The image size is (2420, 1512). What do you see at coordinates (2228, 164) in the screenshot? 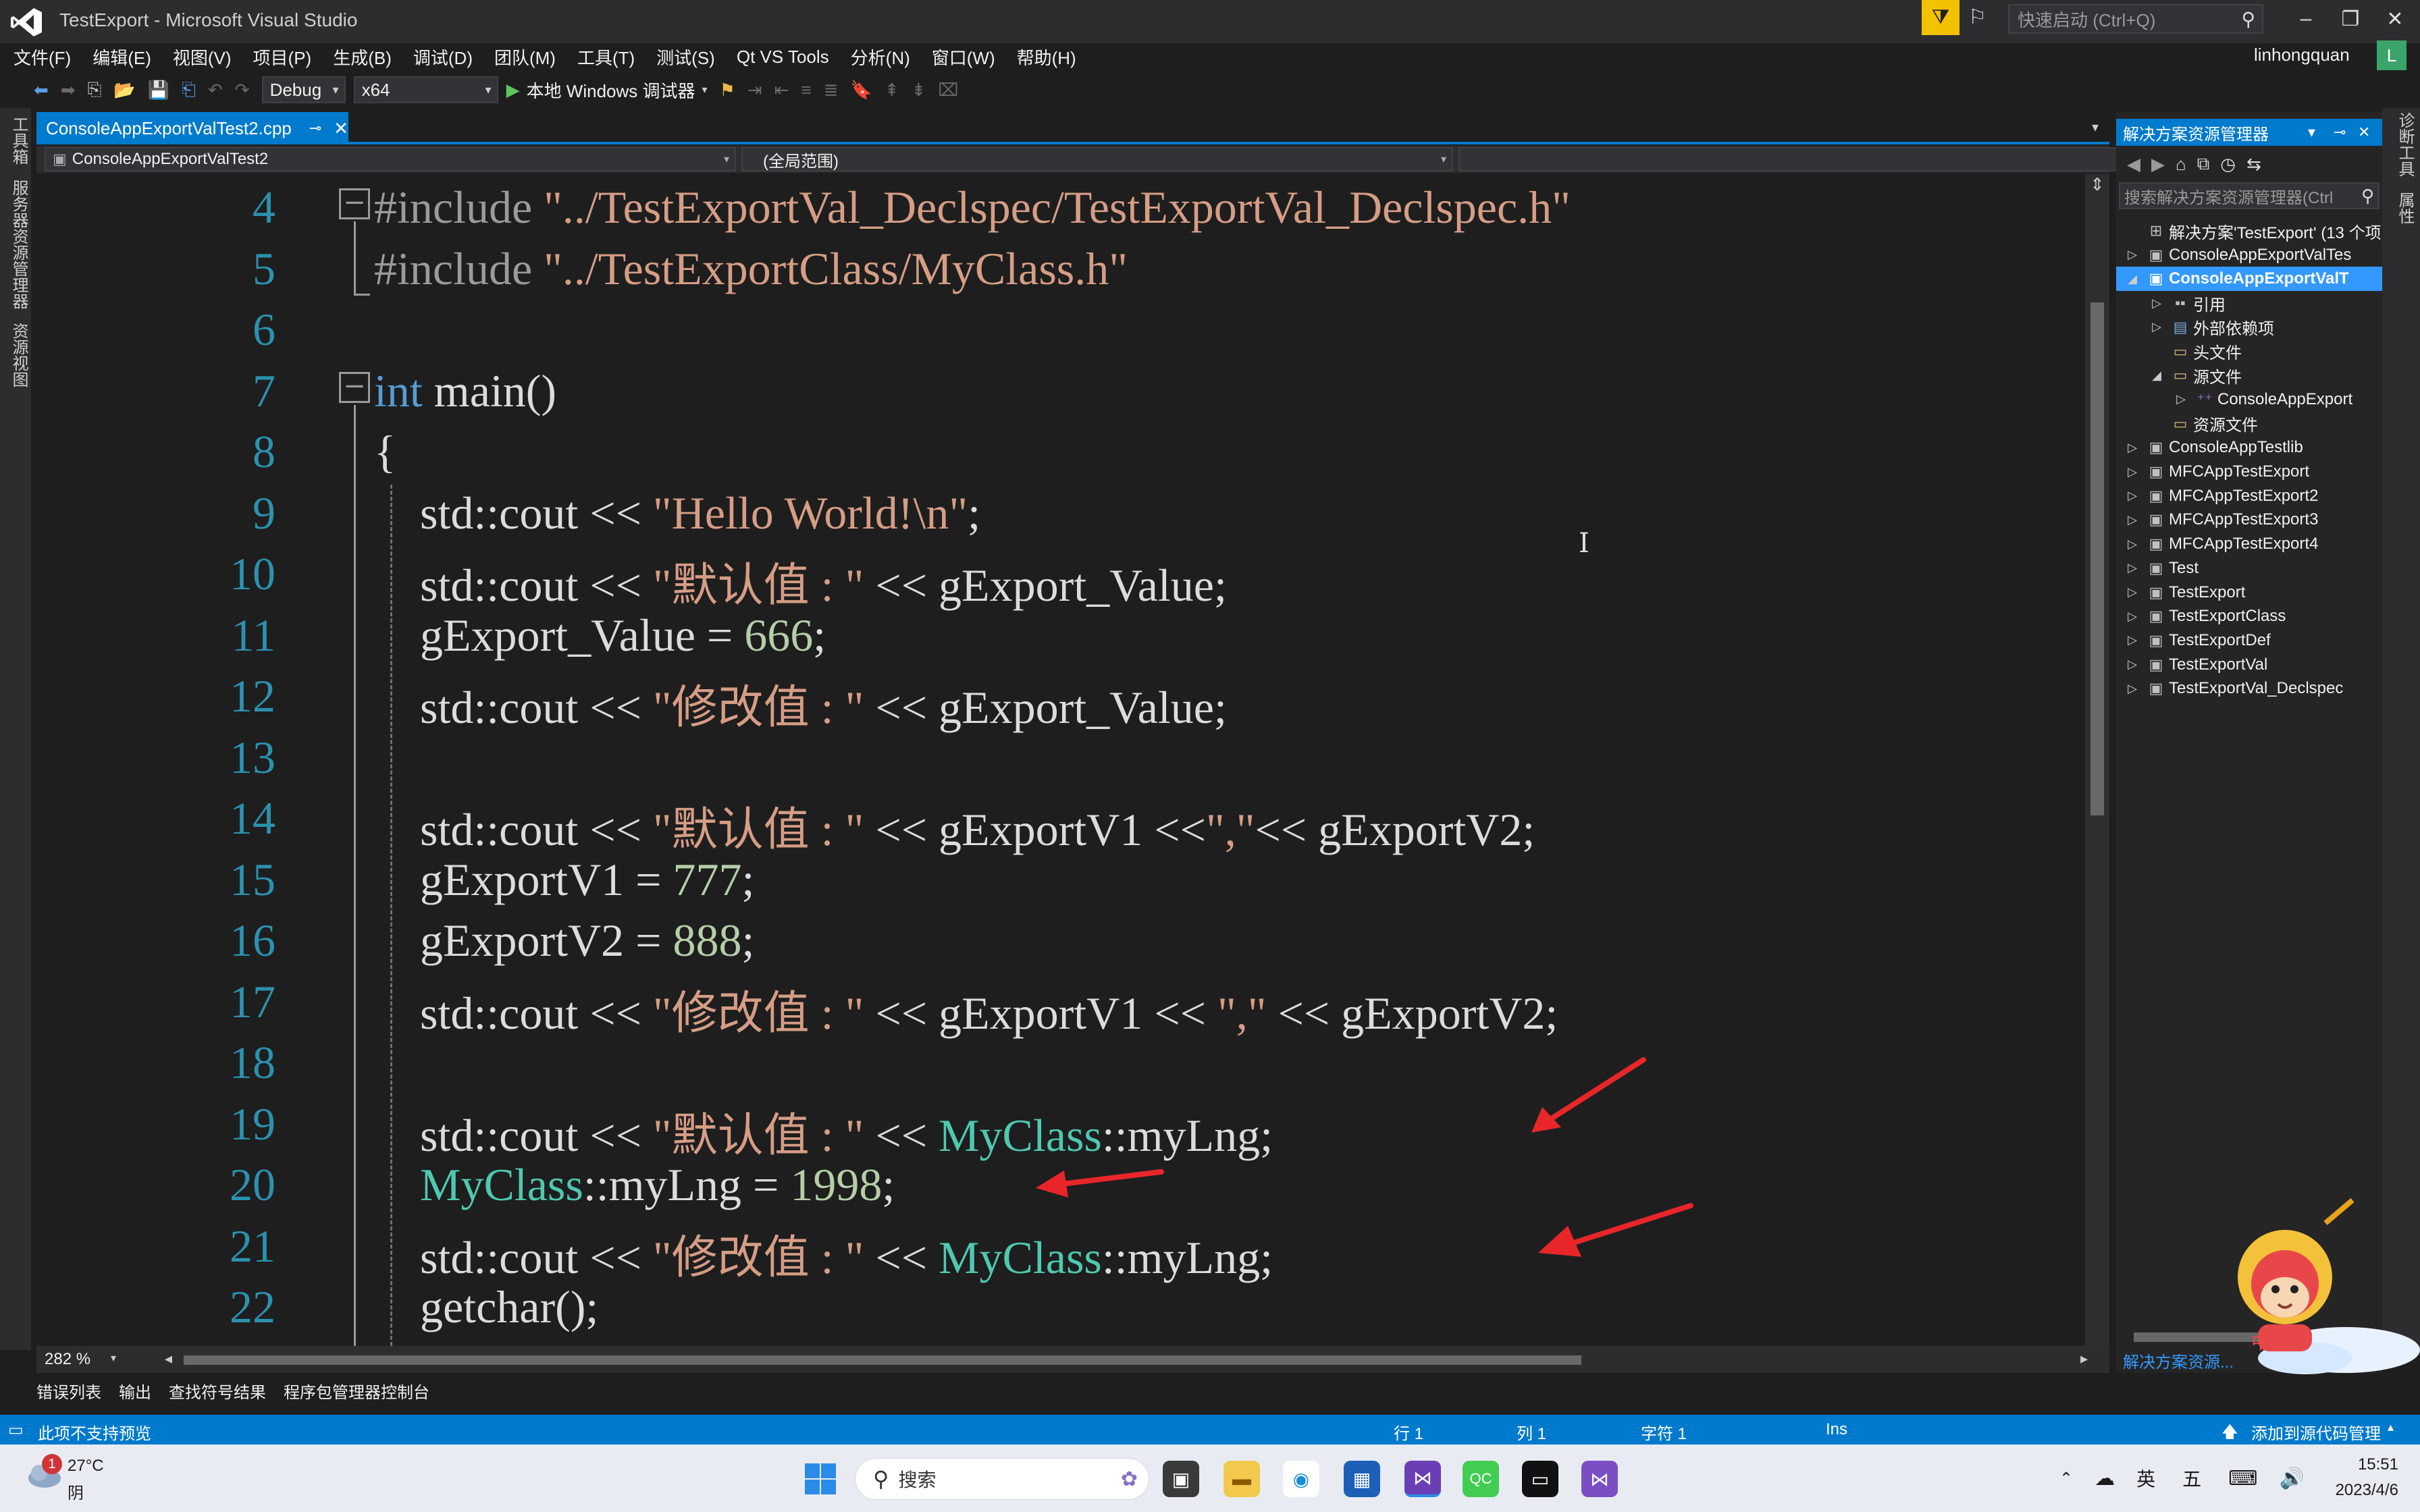
I see `pending-changes-icon: ◷` at bounding box center [2228, 164].